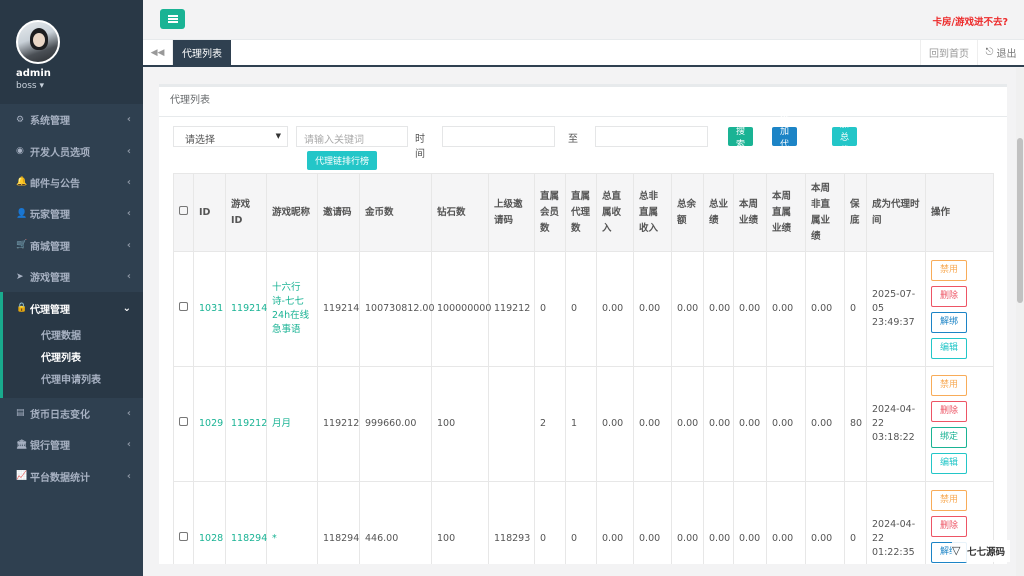 This screenshot has height=576, width=1024. Describe the element at coordinates (550, 424) in the screenshot. I see `direct-members: 2` at that location.